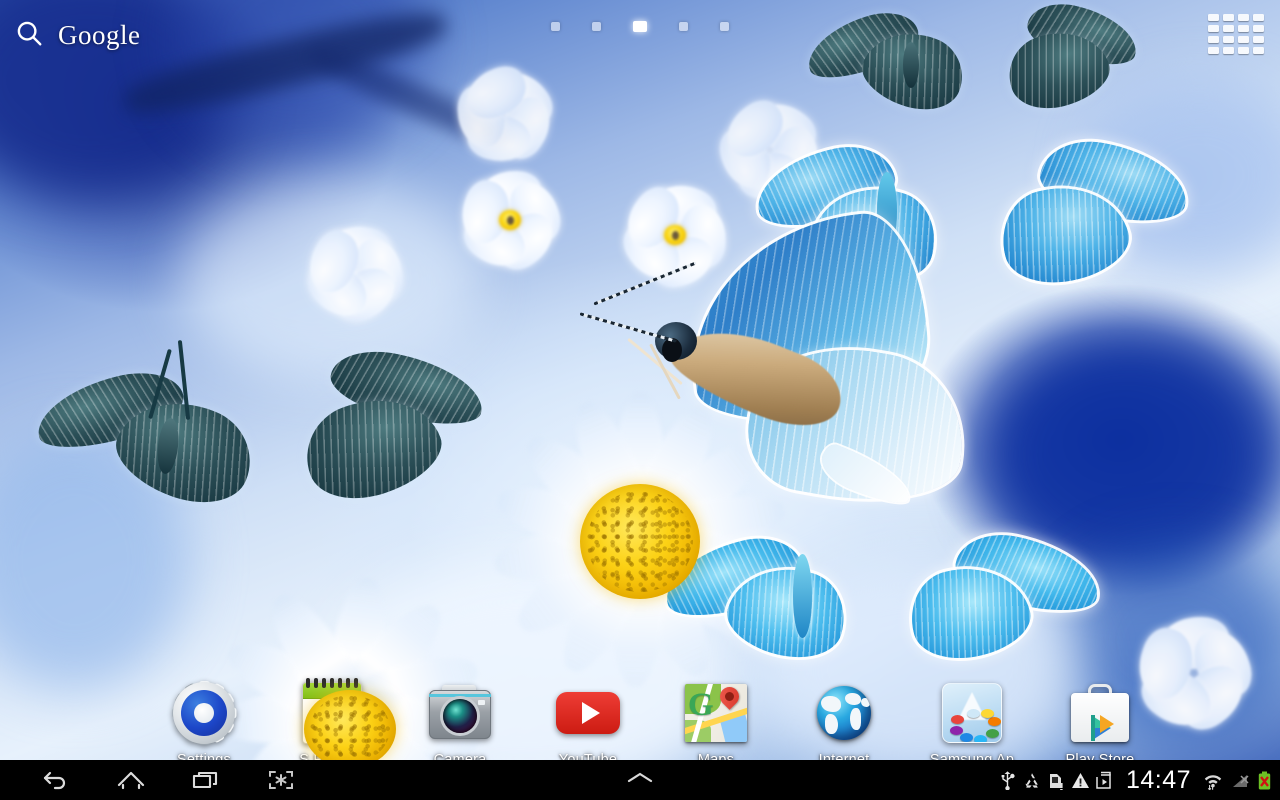  I want to click on sync-recycle-icon, so click(1031, 780).